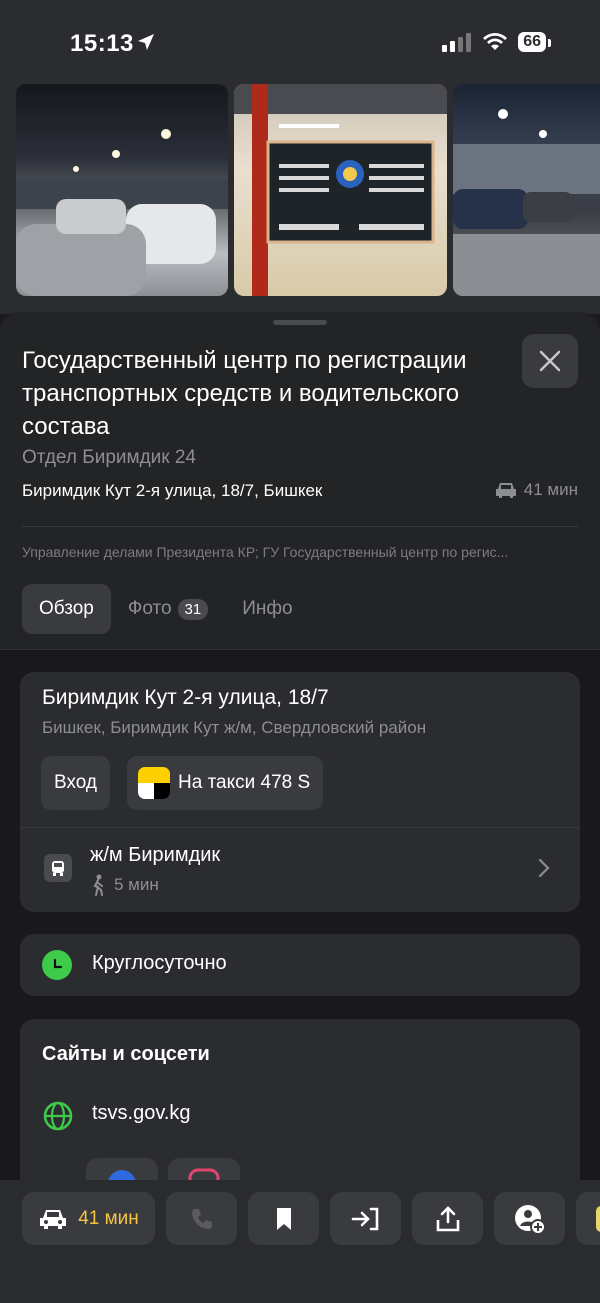 The height and width of the screenshot is (1303, 600). I want to click on more-icon, so click(598, 1218).